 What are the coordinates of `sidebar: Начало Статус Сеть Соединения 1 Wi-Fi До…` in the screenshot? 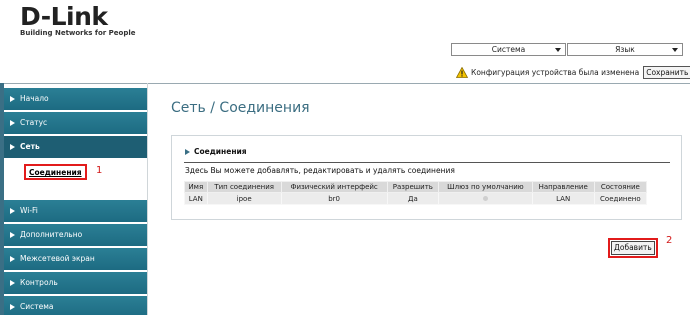 It's located at (75, 201).